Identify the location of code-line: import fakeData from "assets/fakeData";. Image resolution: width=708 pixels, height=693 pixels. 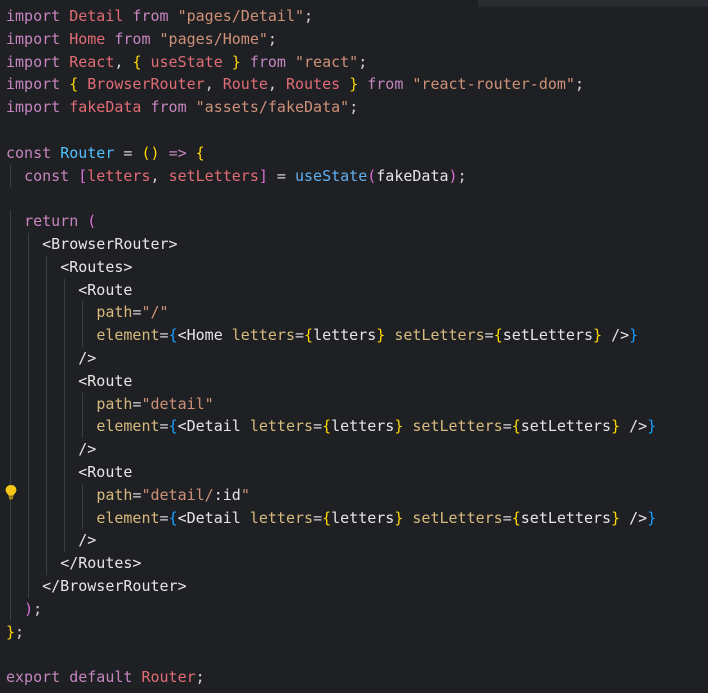
(357, 107).